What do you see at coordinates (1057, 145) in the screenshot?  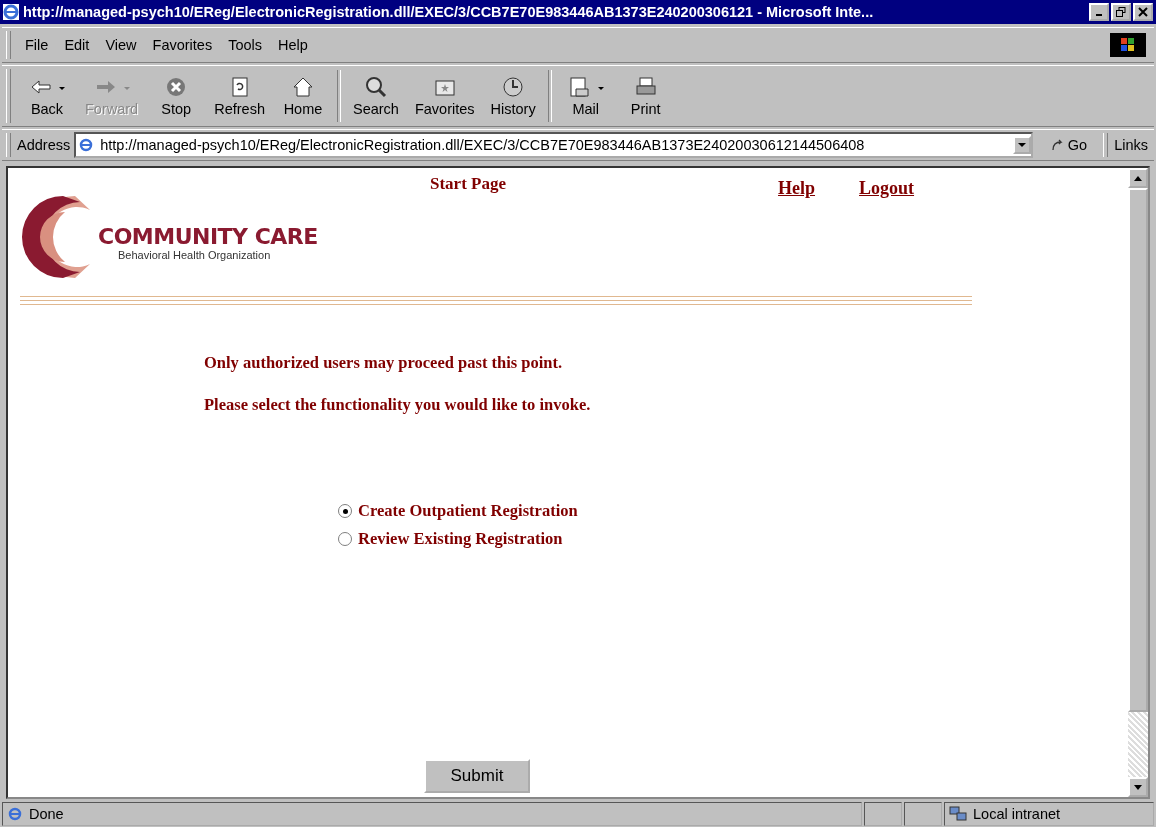 I see `arrow-icon` at bounding box center [1057, 145].